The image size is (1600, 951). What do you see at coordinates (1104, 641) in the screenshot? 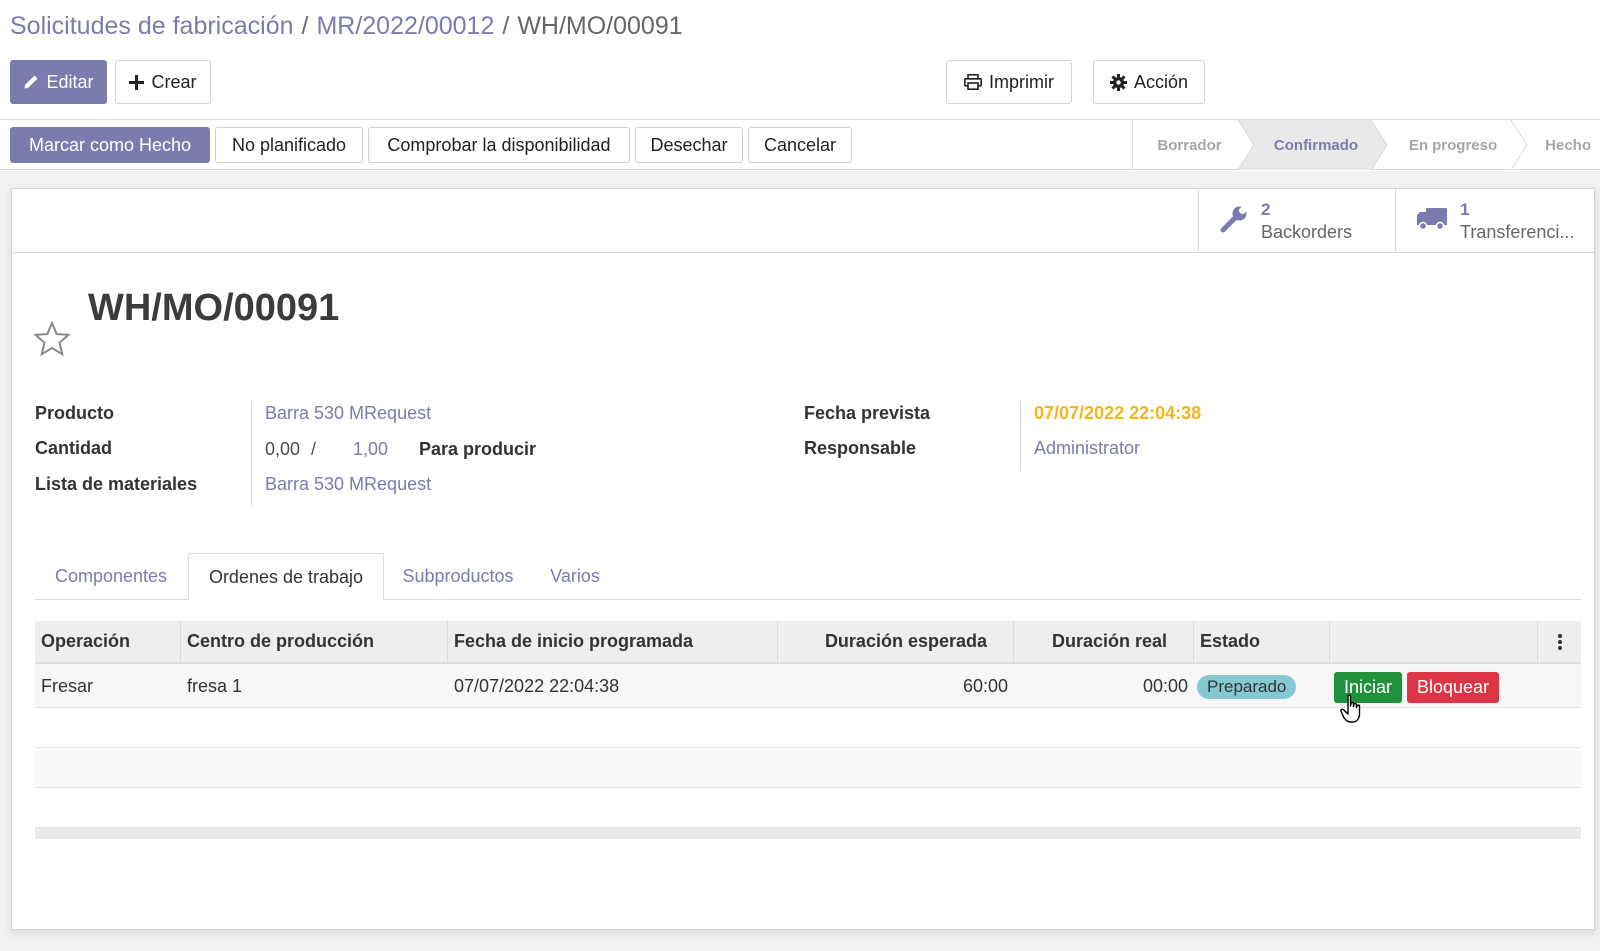
I see `column-header-real-duration: Duración real` at bounding box center [1104, 641].